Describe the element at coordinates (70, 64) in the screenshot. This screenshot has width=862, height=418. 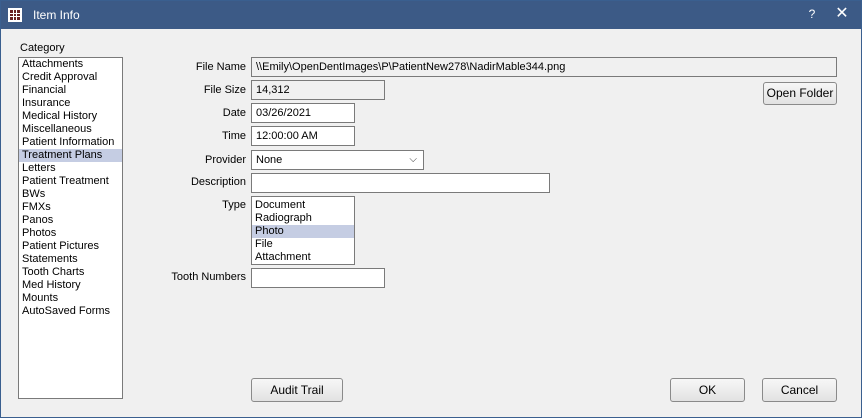
I see `category-item: Attachments` at that location.